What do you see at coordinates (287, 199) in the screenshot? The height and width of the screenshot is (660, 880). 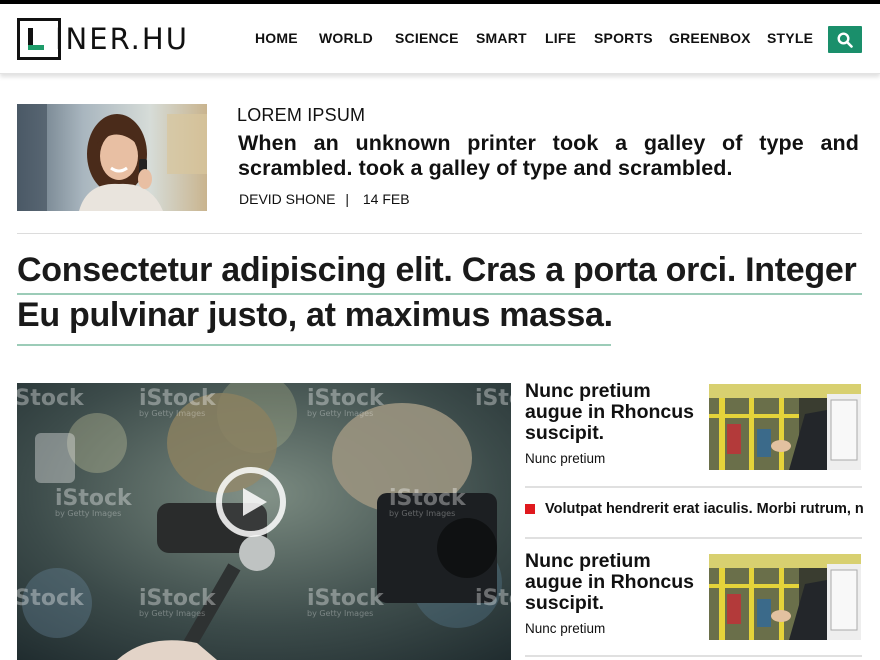 I see `feature-author: DEVID SHONE` at bounding box center [287, 199].